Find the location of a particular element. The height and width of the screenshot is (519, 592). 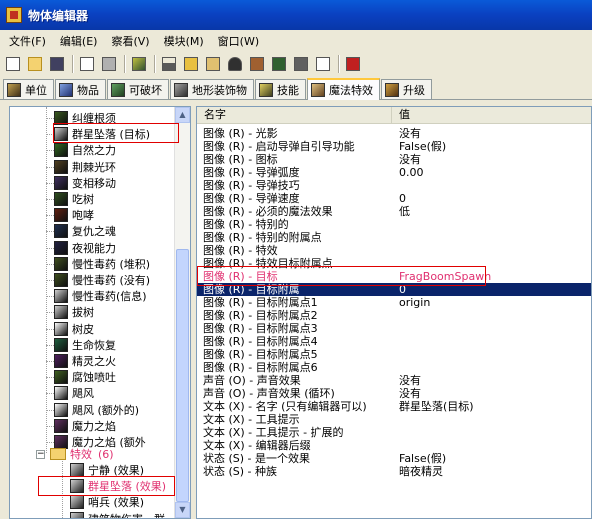

property-row: 图像 (R) - 目标 FragBoomSpawn is located at coordinates (394, 276).